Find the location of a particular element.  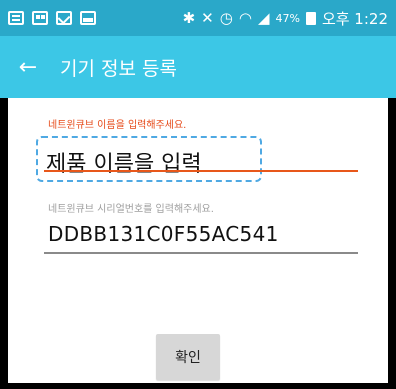

page-title: 기기 정보 등록 is located at coordinates (118, 68).